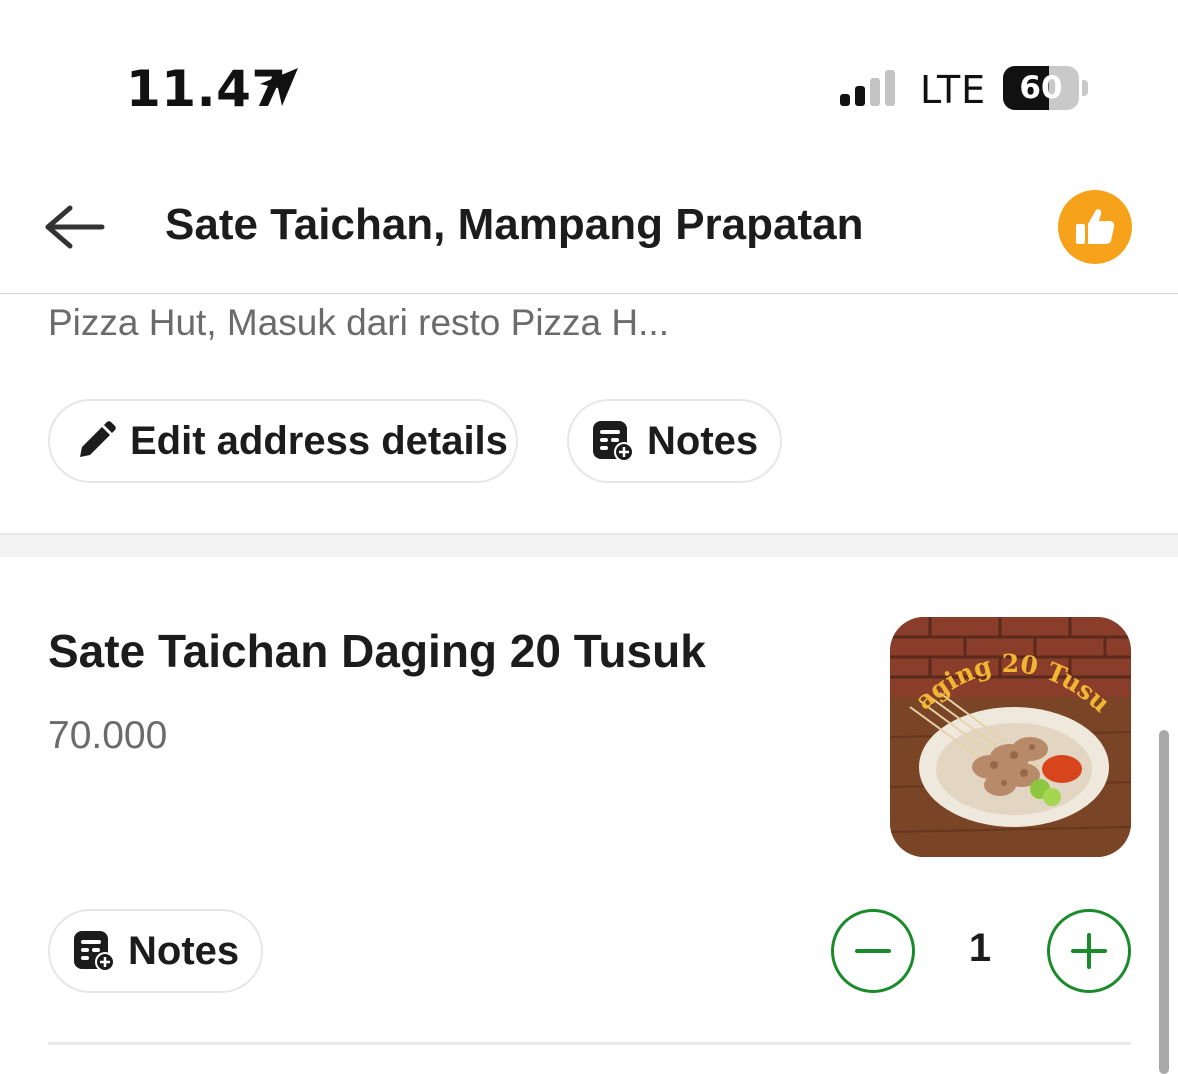 The image size is (1178, 1074). I want to click on address-notes-button: Notes, so click(674, 441).